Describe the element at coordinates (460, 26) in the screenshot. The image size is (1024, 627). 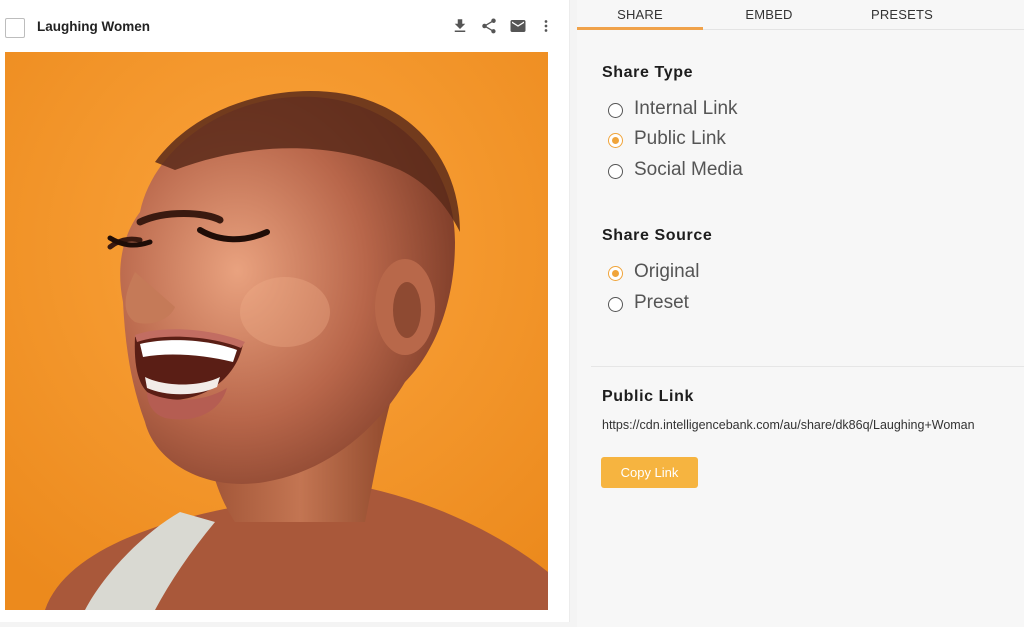
I see `download-icon` at that location.